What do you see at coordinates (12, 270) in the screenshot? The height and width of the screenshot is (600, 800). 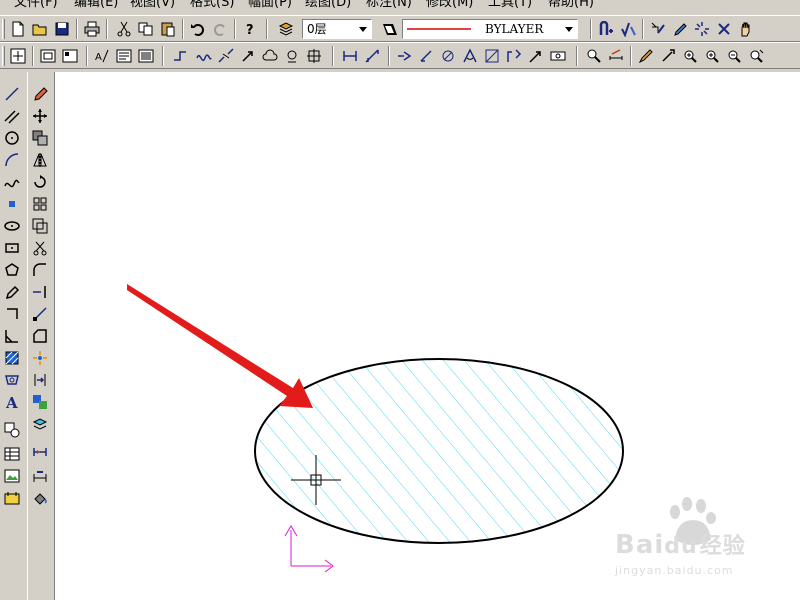 I see `polygon-tool-icon` at bounding box center [12, 270].